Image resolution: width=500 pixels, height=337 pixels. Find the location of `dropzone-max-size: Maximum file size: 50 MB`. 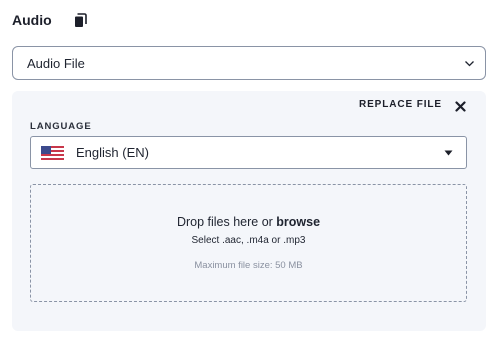

dropzone-max-size: Maximum file size: 50 MB is located at coordinates (248, 265).